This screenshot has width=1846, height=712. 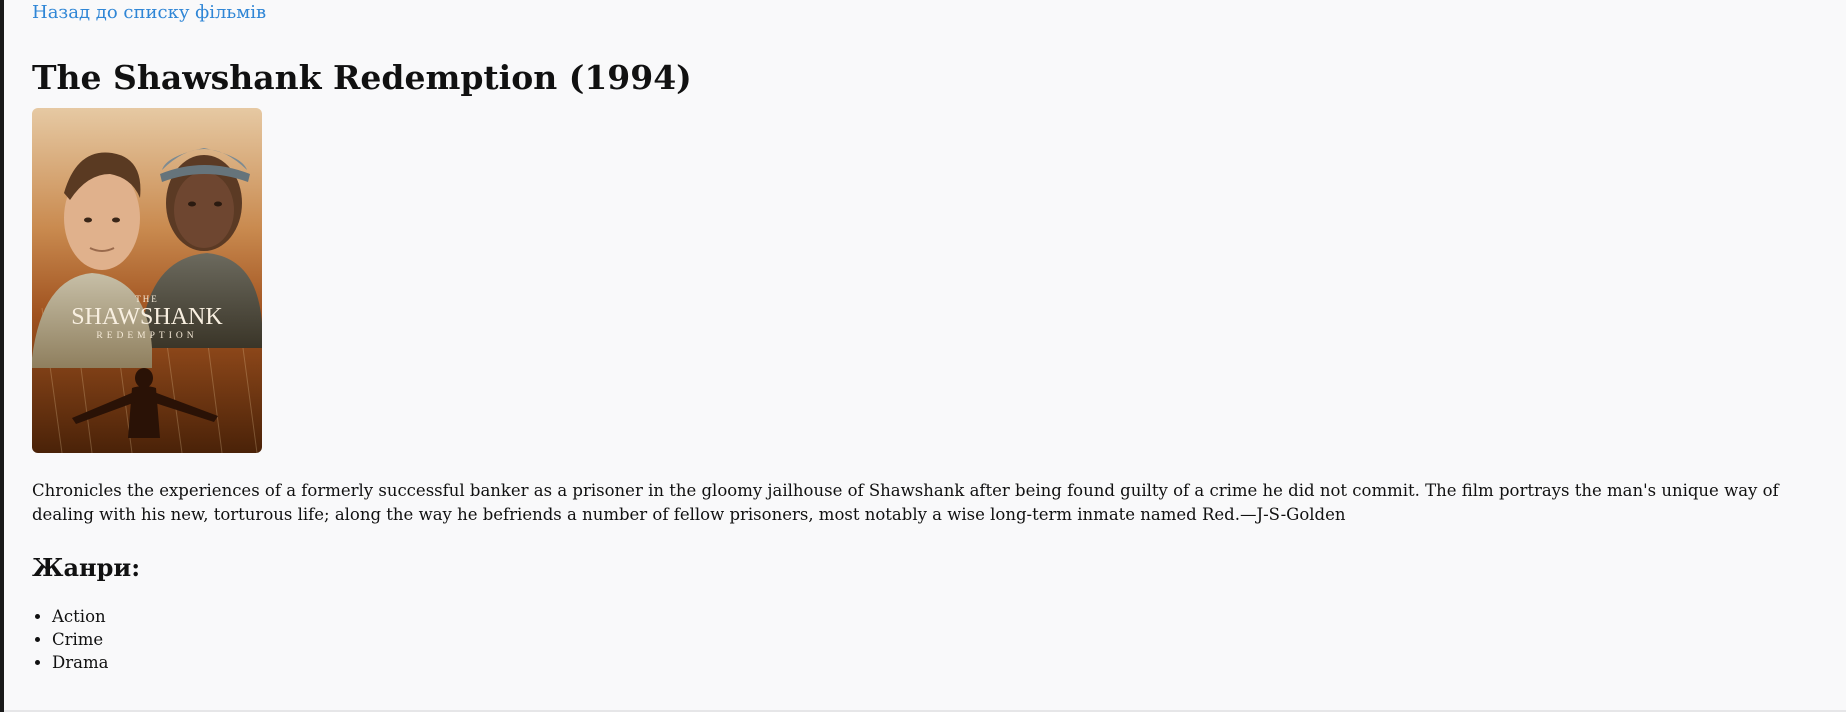 What do you see at coordinates (146, 336) in the screenshot?
I see `poster-title-sub: REDEMPTION` at bounding box center [146, 336].